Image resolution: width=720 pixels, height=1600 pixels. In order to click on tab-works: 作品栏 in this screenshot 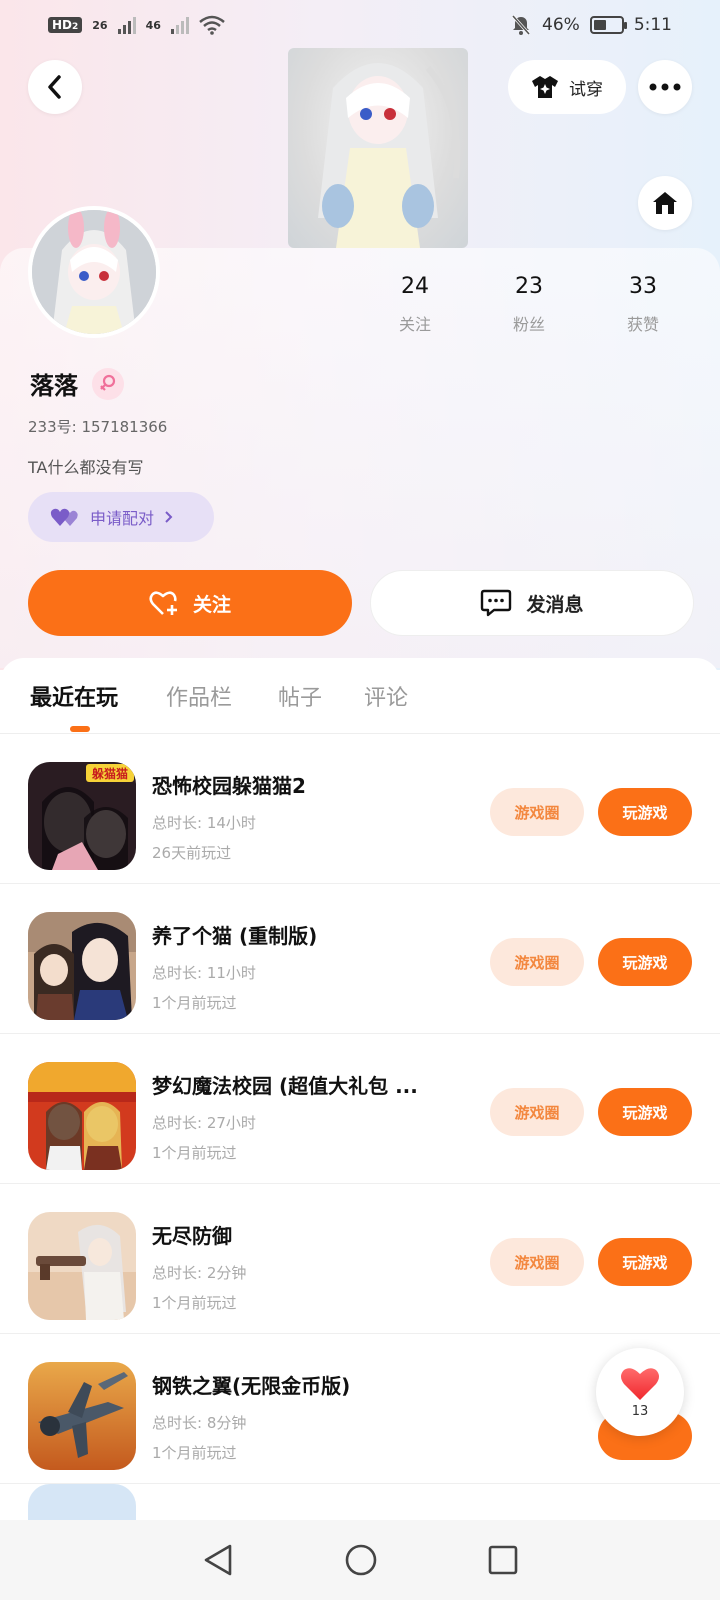, I will do `click(199, 696)`.